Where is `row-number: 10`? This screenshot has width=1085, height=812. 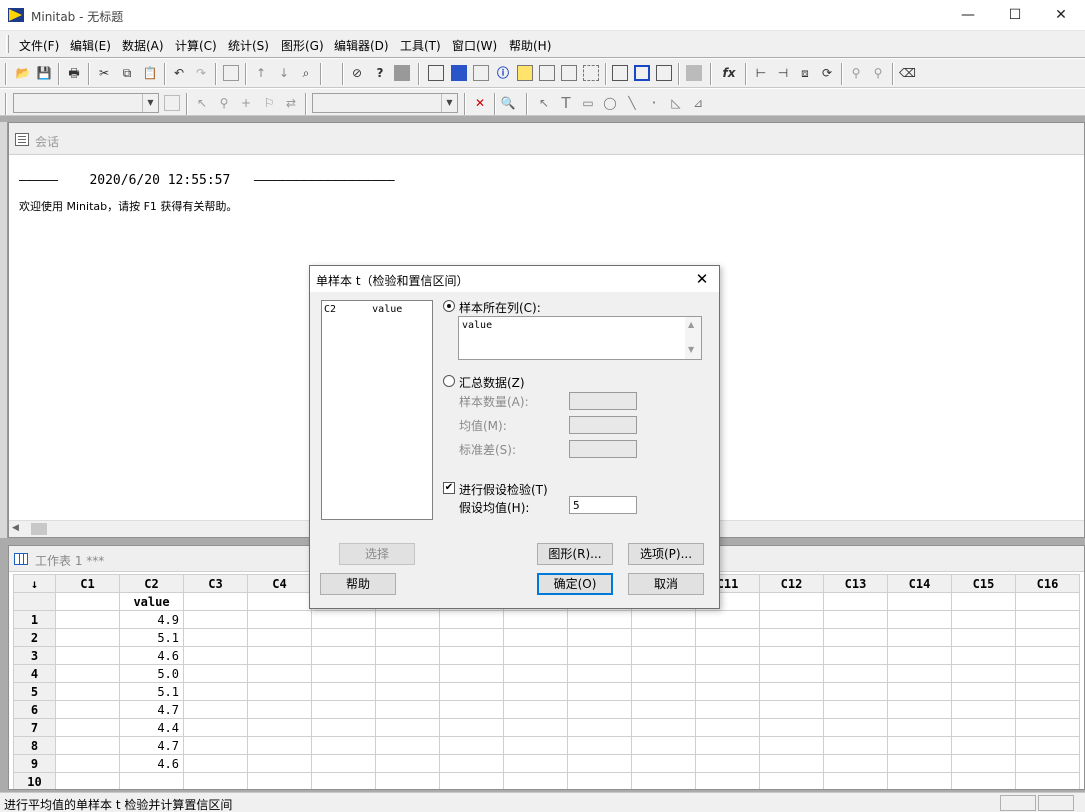
row-number: 10 is located at coordinates (34, 780).